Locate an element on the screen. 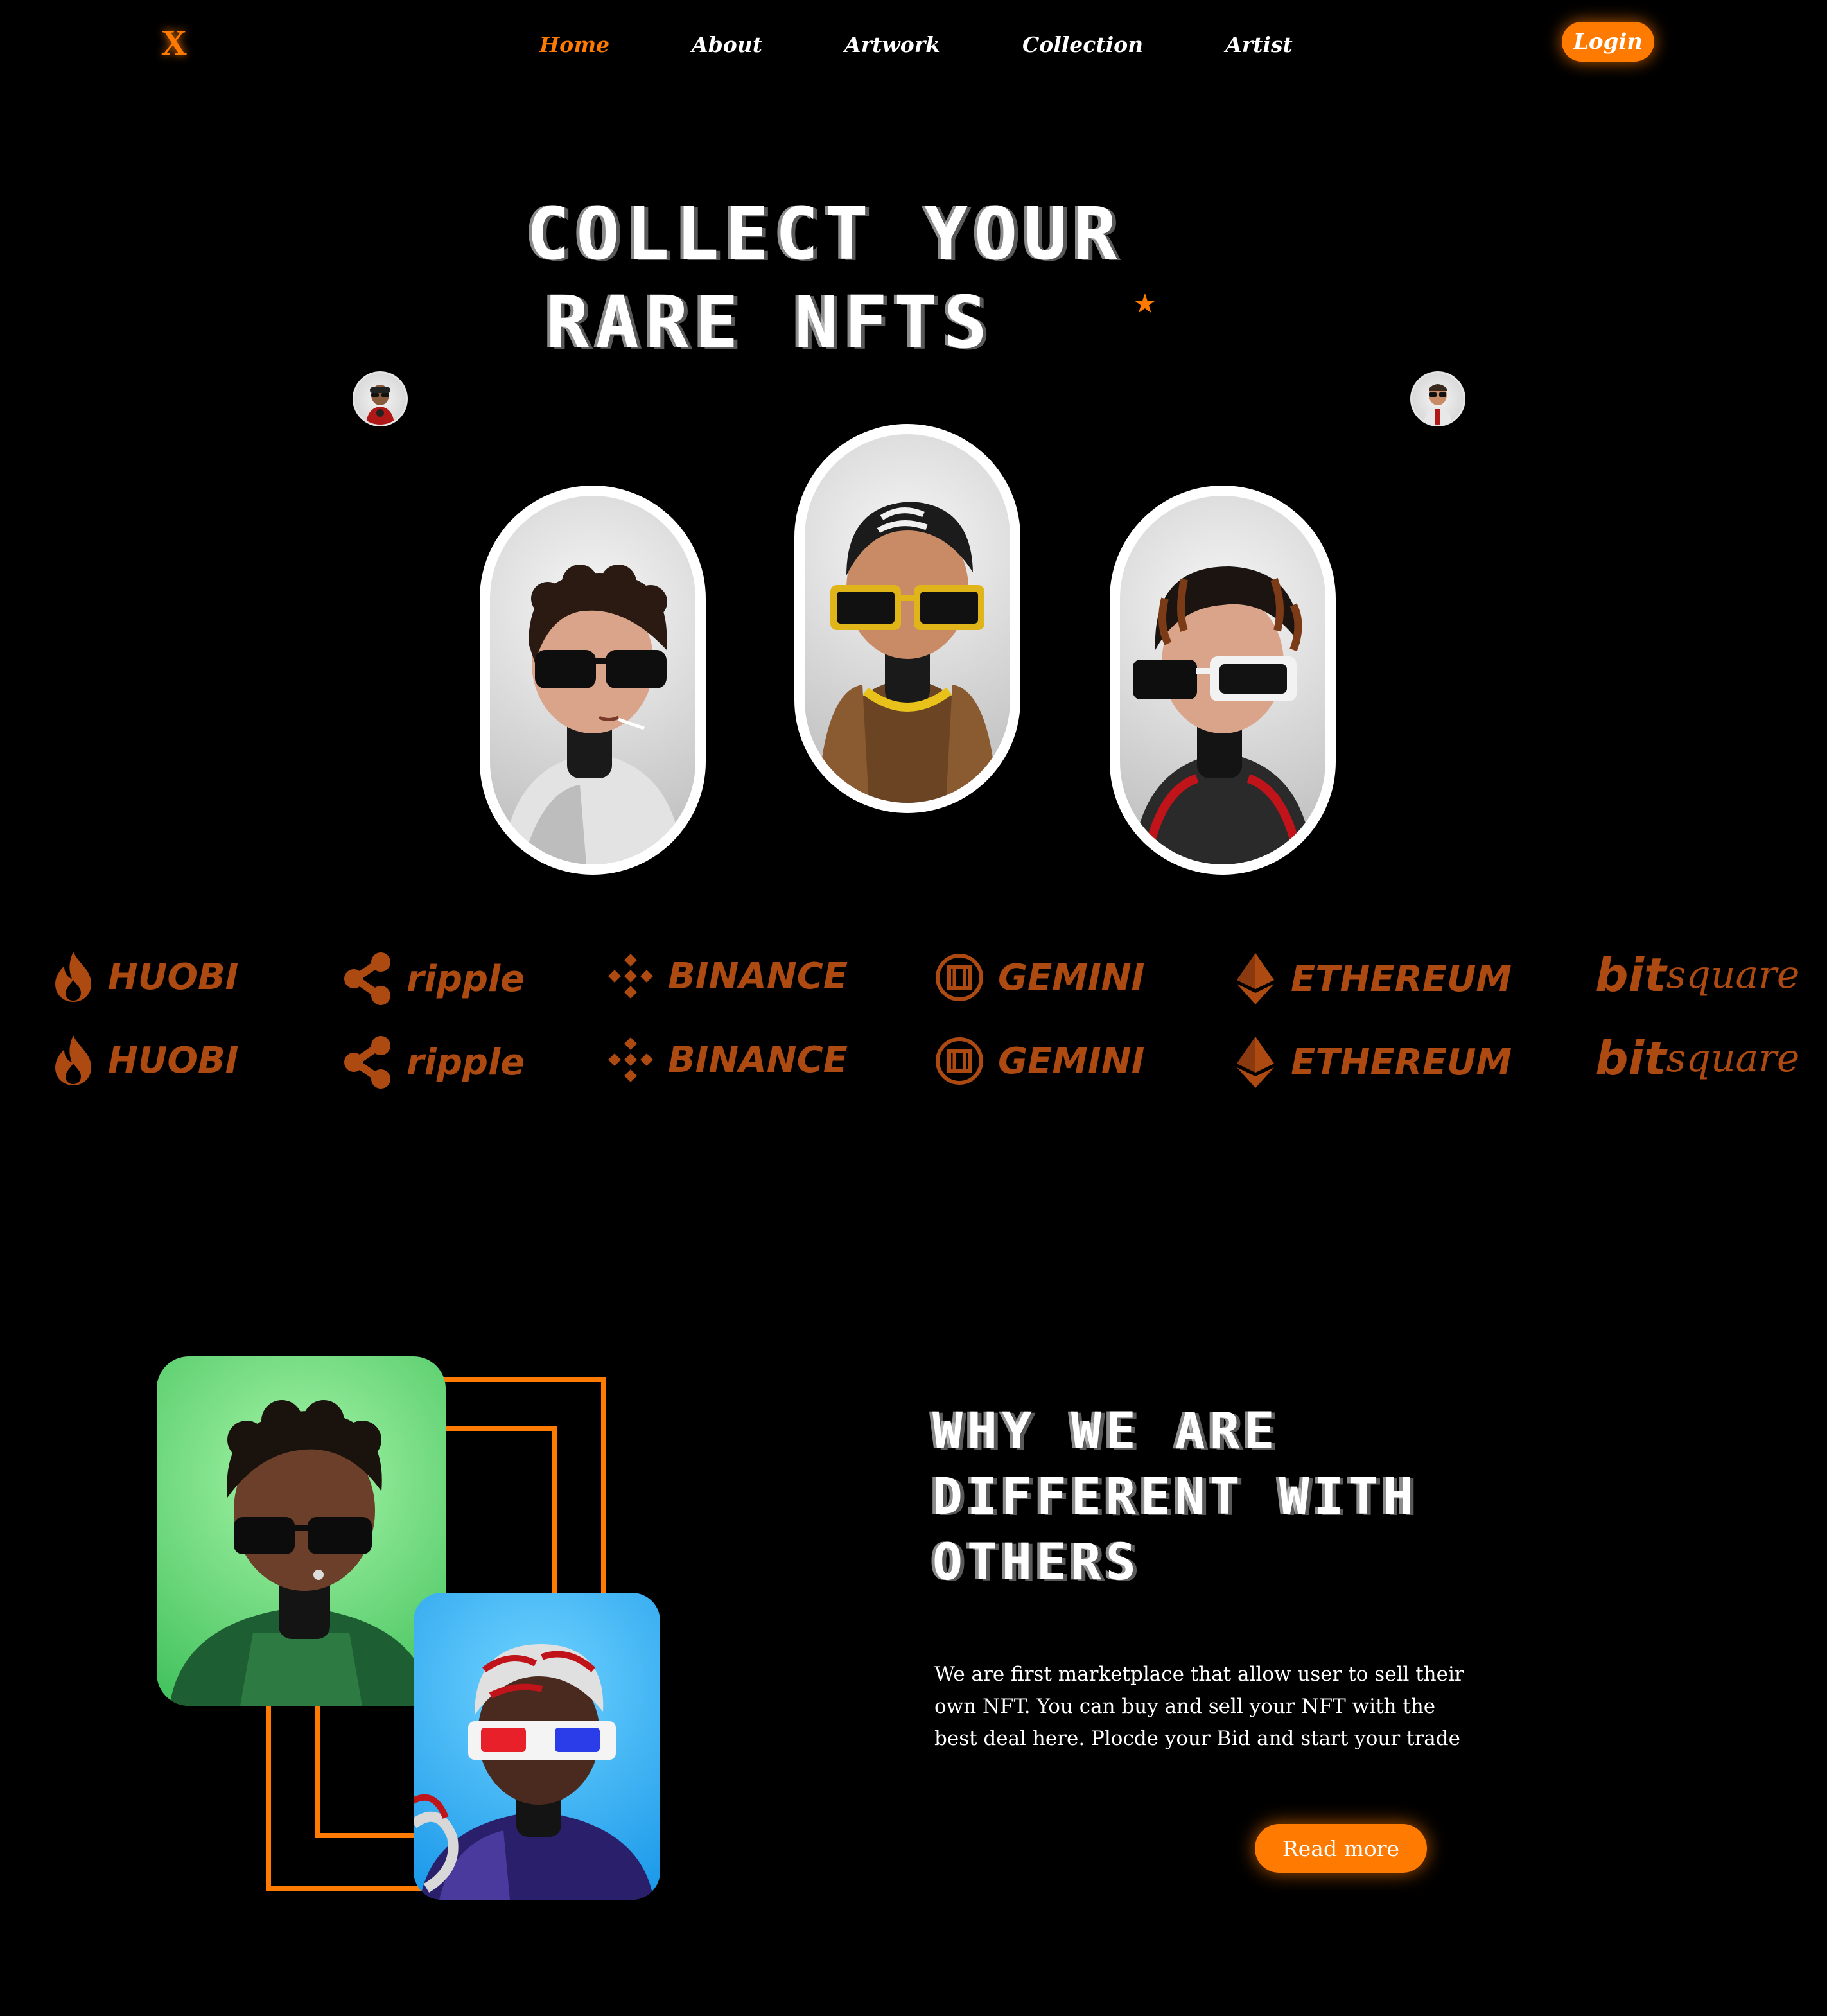  nft-capsule-left is located at coordinates (593, 680).